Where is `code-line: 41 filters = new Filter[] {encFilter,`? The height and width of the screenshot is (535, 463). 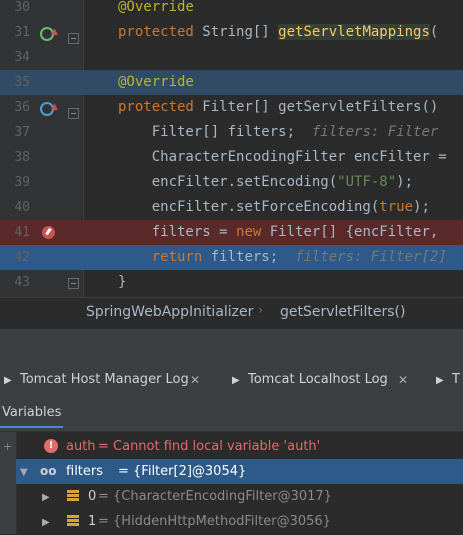
code-line: 41 filters = new Filter[] {encFilter, is located at coordinates (231, 232).